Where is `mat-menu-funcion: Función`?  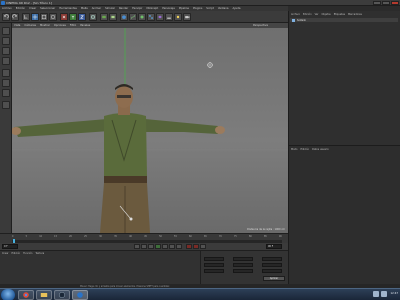
mat-menu-funcion: Función is located at coordinates (27, 253).